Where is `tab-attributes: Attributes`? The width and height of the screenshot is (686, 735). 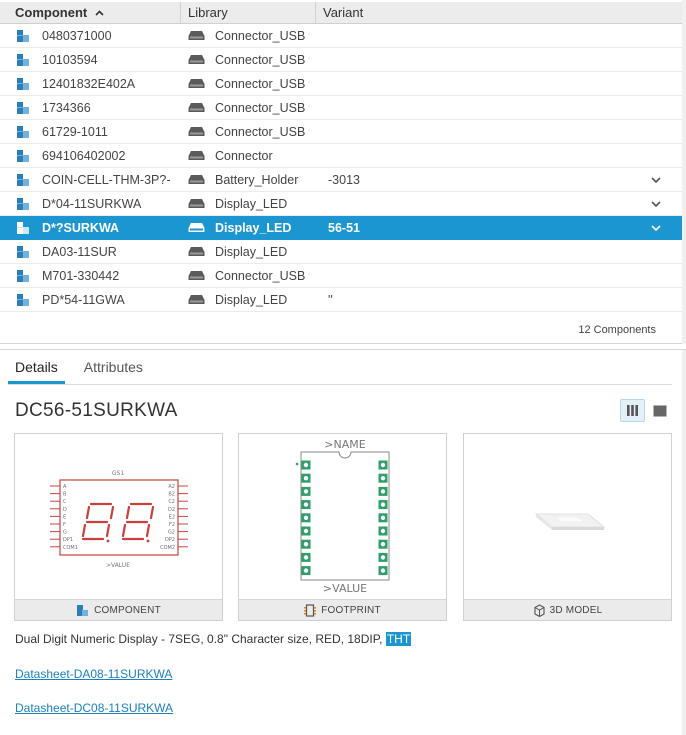 tab-attributes: Attributes is located at coordinates (113, 369).